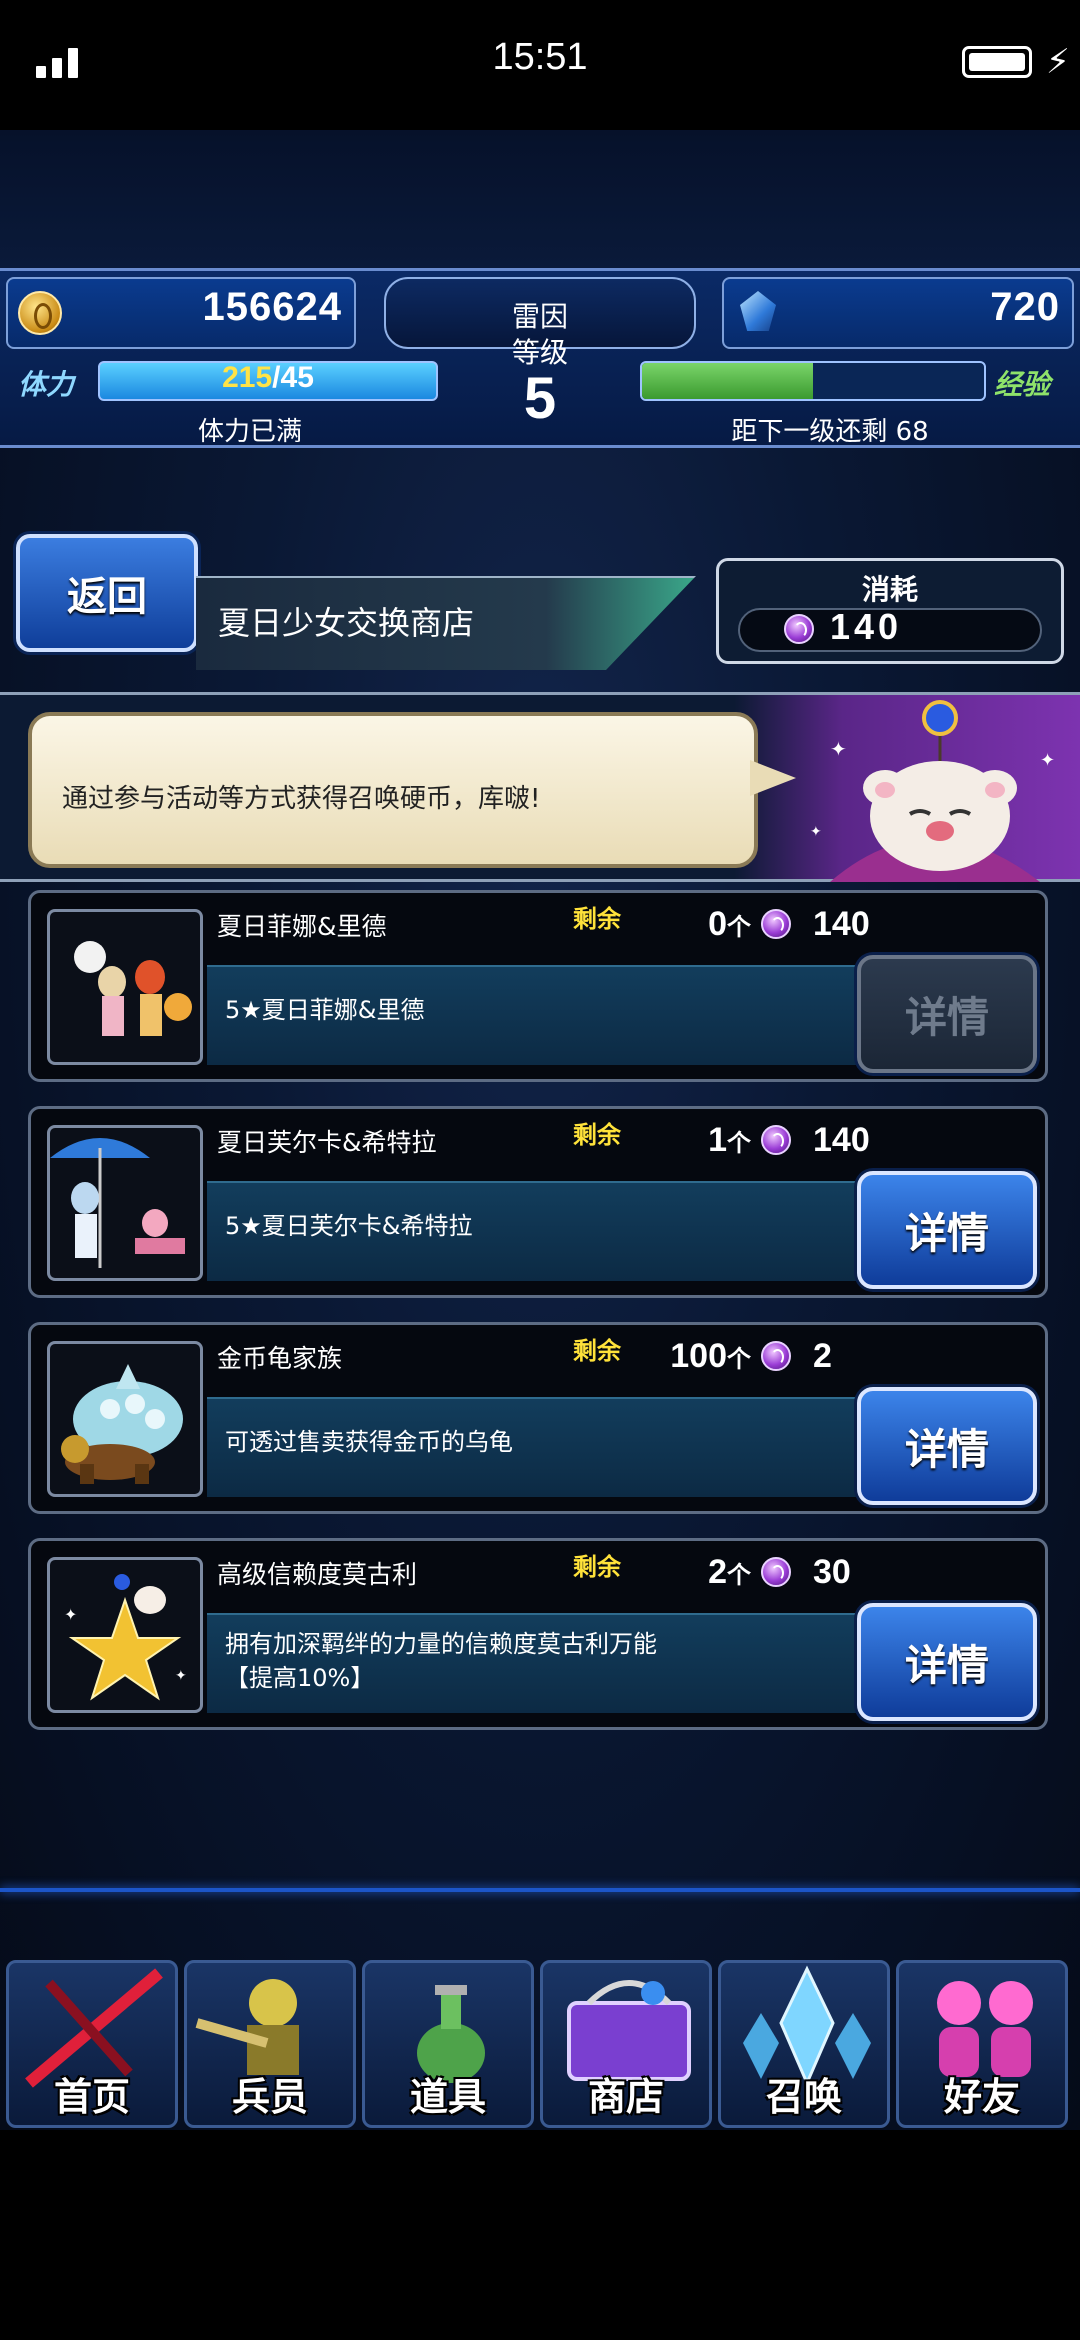 The width and height of the screenshot is (1080, 2340). Describe the element at coordinates (932, 791) in the screenshot. I see `moogle-icon: ✦ ✦ ✦` at that location.